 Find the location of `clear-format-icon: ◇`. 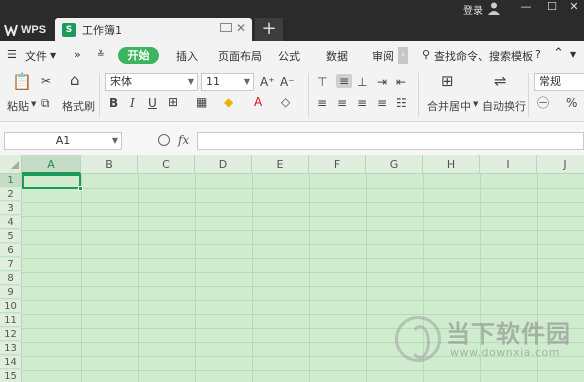

clear-format-icon: ◇ is located at coordinates (285, 102).